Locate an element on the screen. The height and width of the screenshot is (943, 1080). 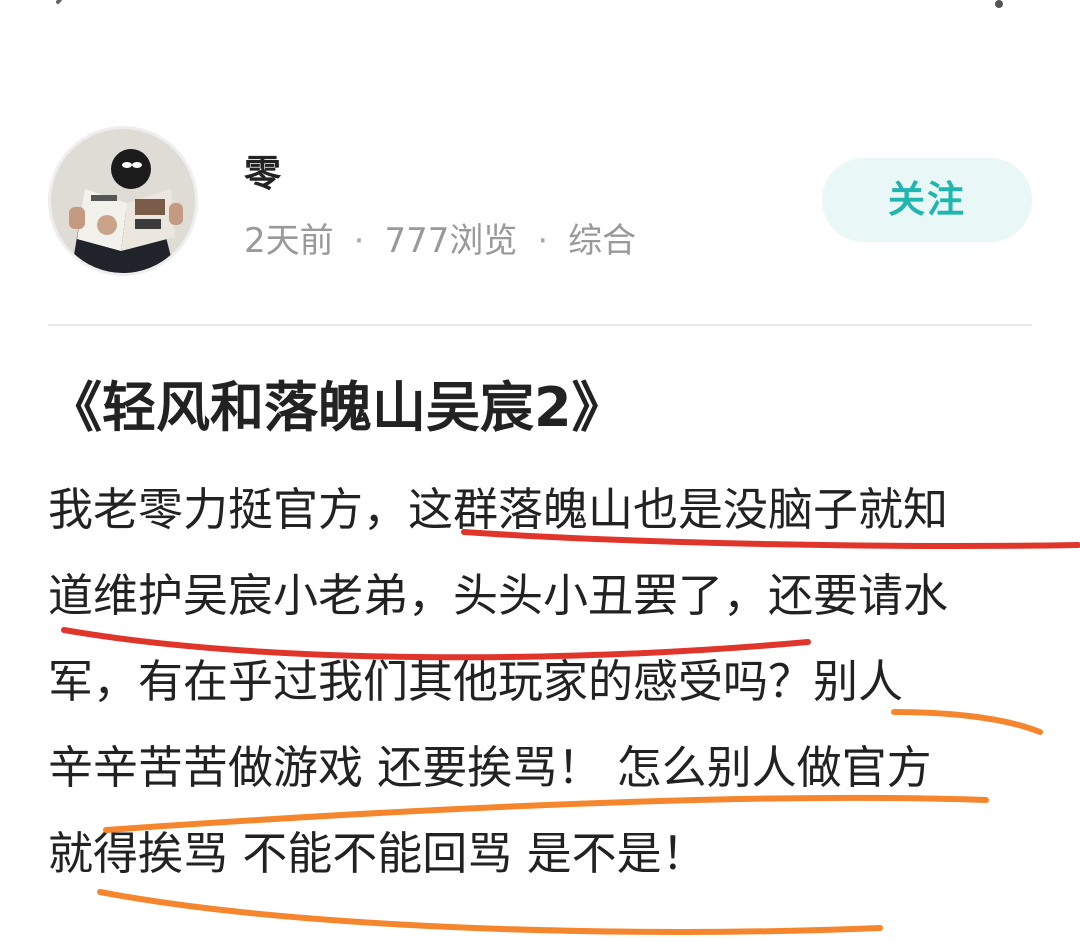
divider is located at coordinates (540, 325).